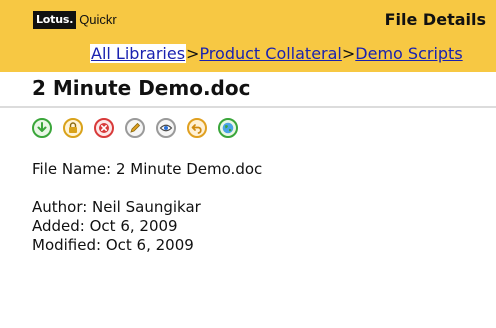  I want to click on undo-button, so click(197, 128).